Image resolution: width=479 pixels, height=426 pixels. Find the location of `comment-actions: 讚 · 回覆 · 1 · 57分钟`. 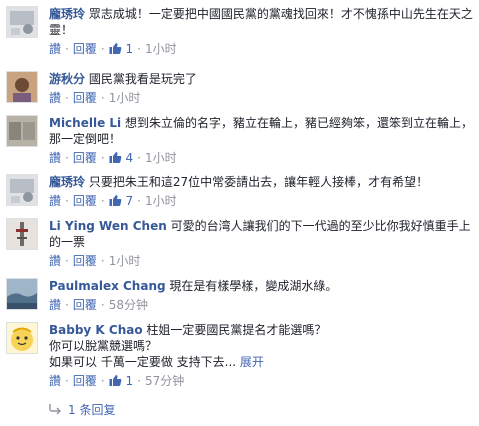

comment-actions: 讚 · 回覆 · 1 · 57分钟 is located at coordinates (117, 381).